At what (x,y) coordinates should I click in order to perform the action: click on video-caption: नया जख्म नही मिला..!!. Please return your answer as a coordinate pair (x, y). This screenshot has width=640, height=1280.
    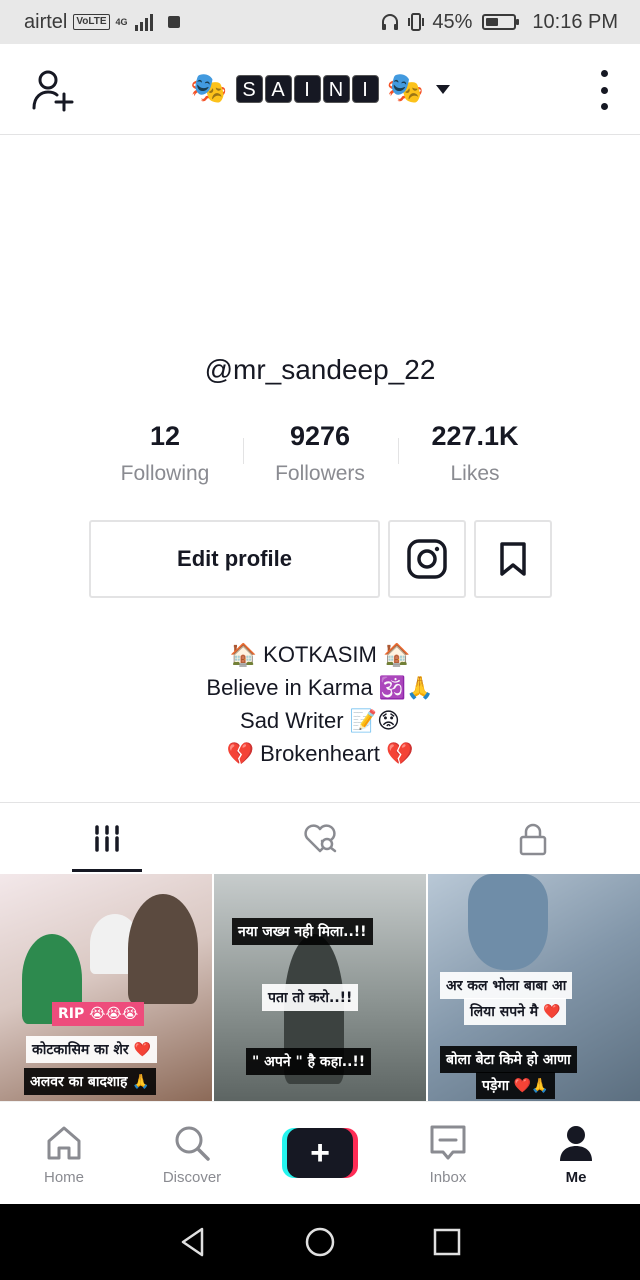
    Looking at the image, I should click on (302, 931).